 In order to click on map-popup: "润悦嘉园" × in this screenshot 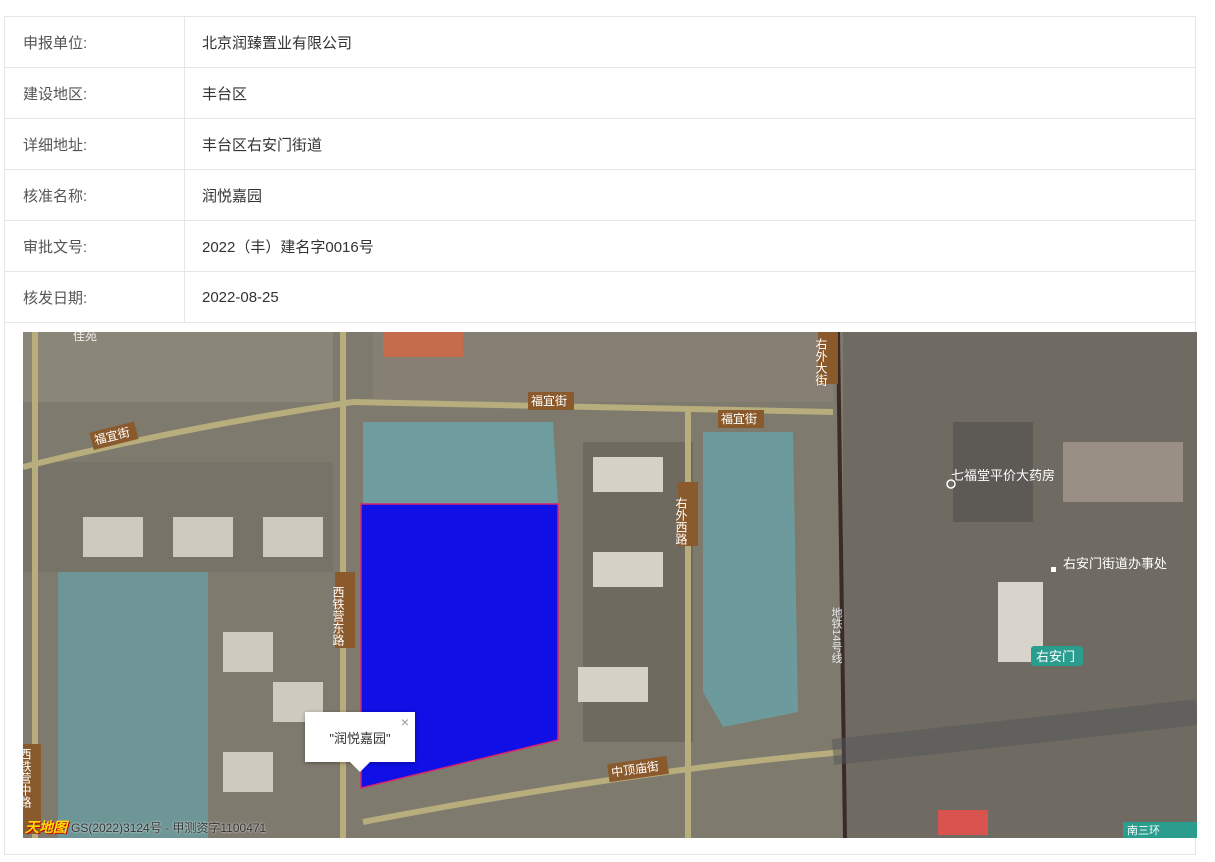, I will do `click(360, 742)`.